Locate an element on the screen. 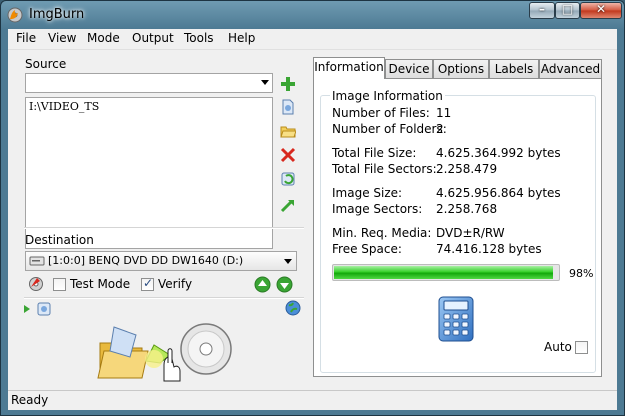 The width and height of the screenshot is (625, 416). info-label-total-file-sectors: Total File Sectors: is located at coordinates (384, 169).